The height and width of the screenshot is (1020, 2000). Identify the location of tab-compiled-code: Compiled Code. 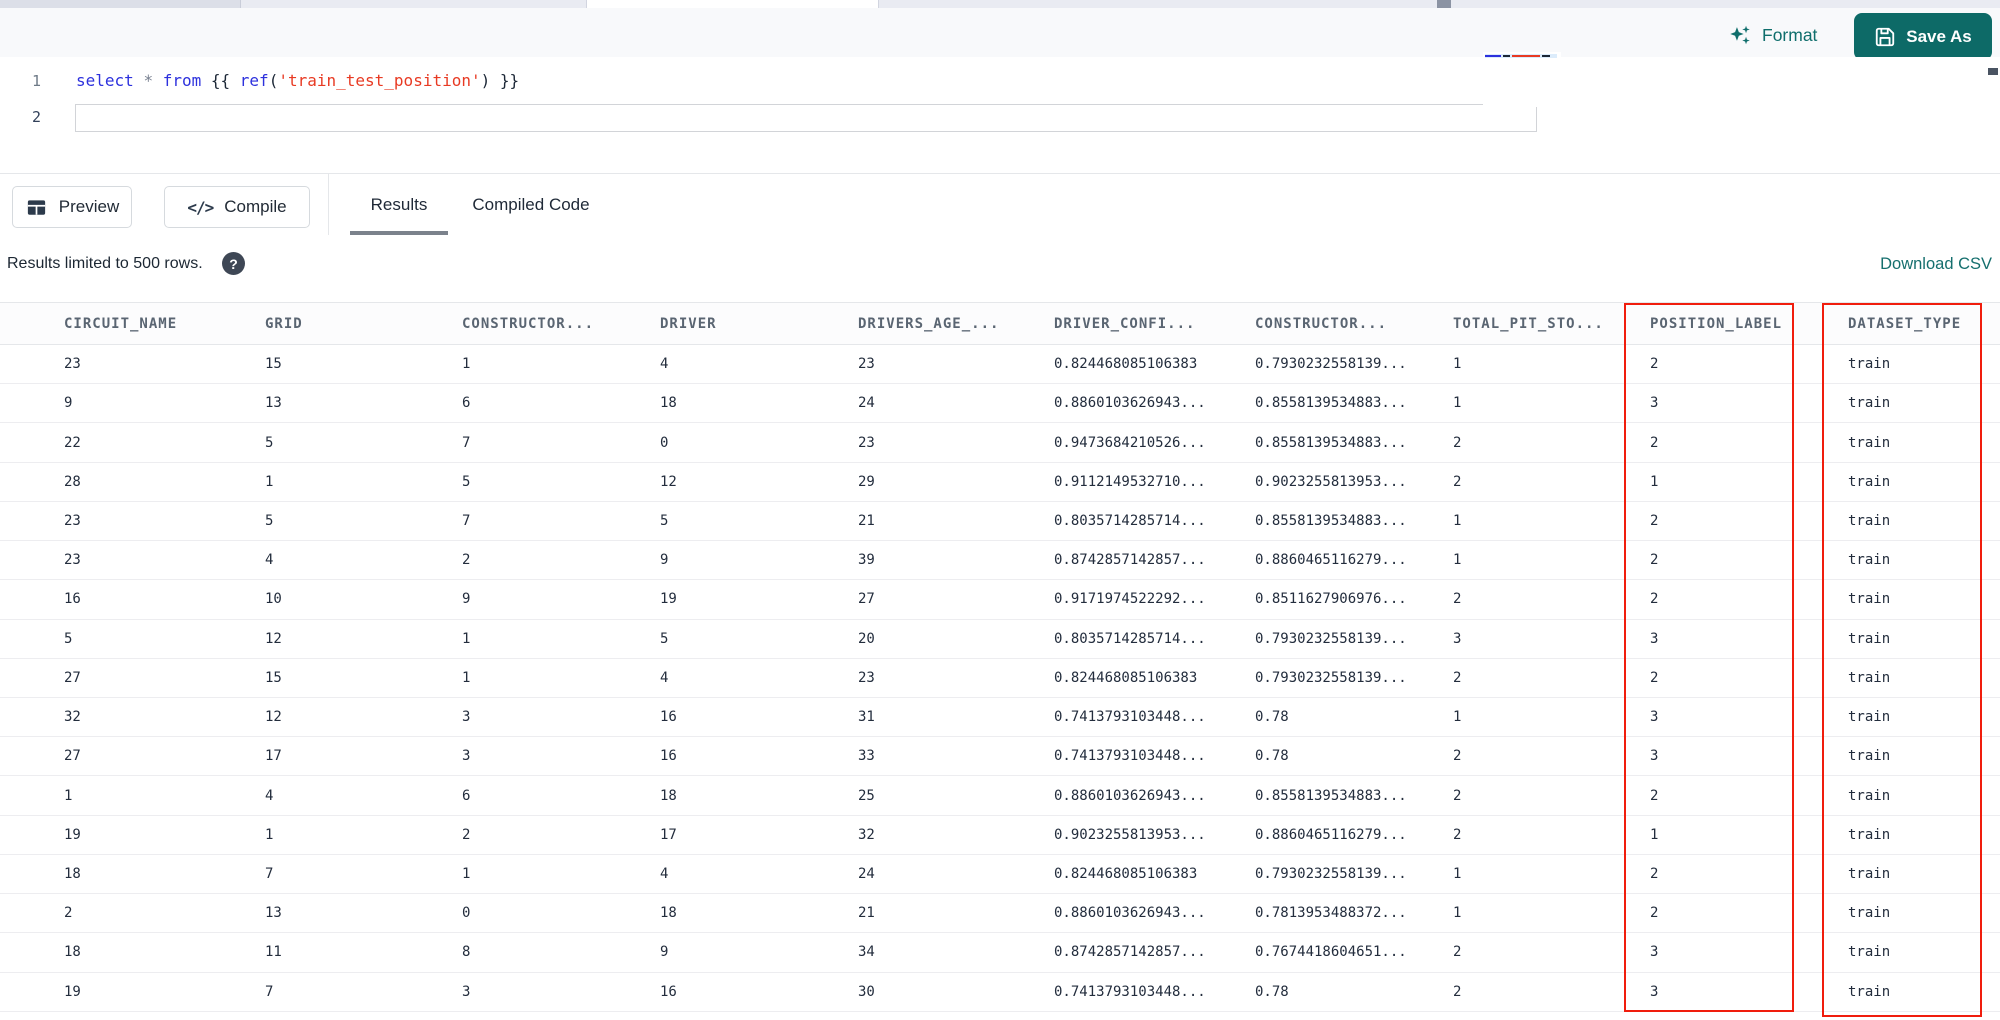
(531, 204).